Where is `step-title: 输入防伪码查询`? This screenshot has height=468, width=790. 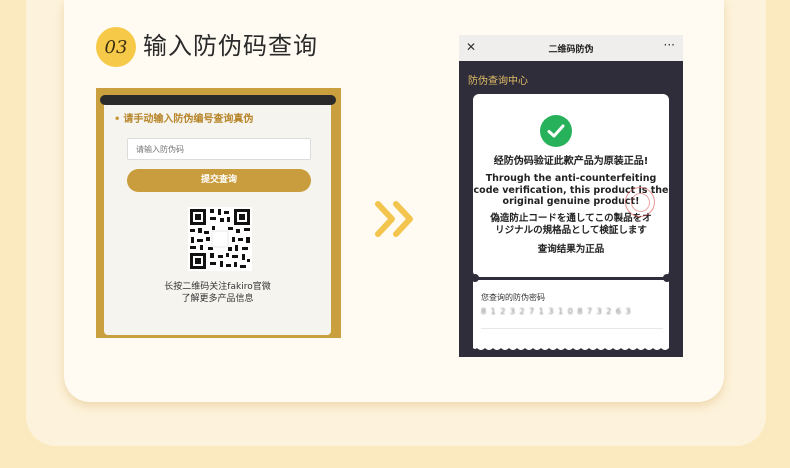 step-title: 输入防伪码查询 is located at coordinates (230, 46).